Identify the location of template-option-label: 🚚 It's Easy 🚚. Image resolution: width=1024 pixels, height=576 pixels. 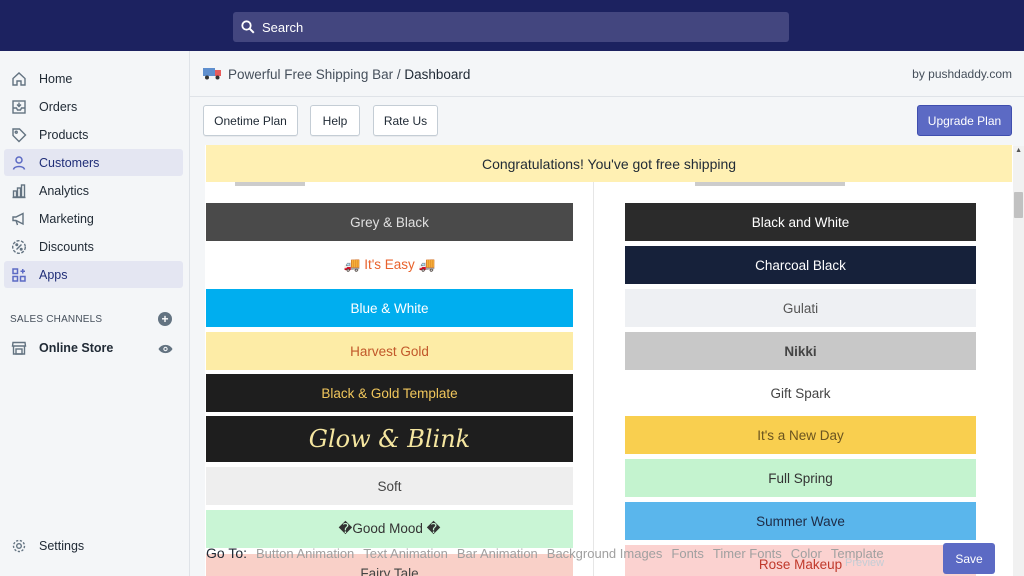
(389, 264).